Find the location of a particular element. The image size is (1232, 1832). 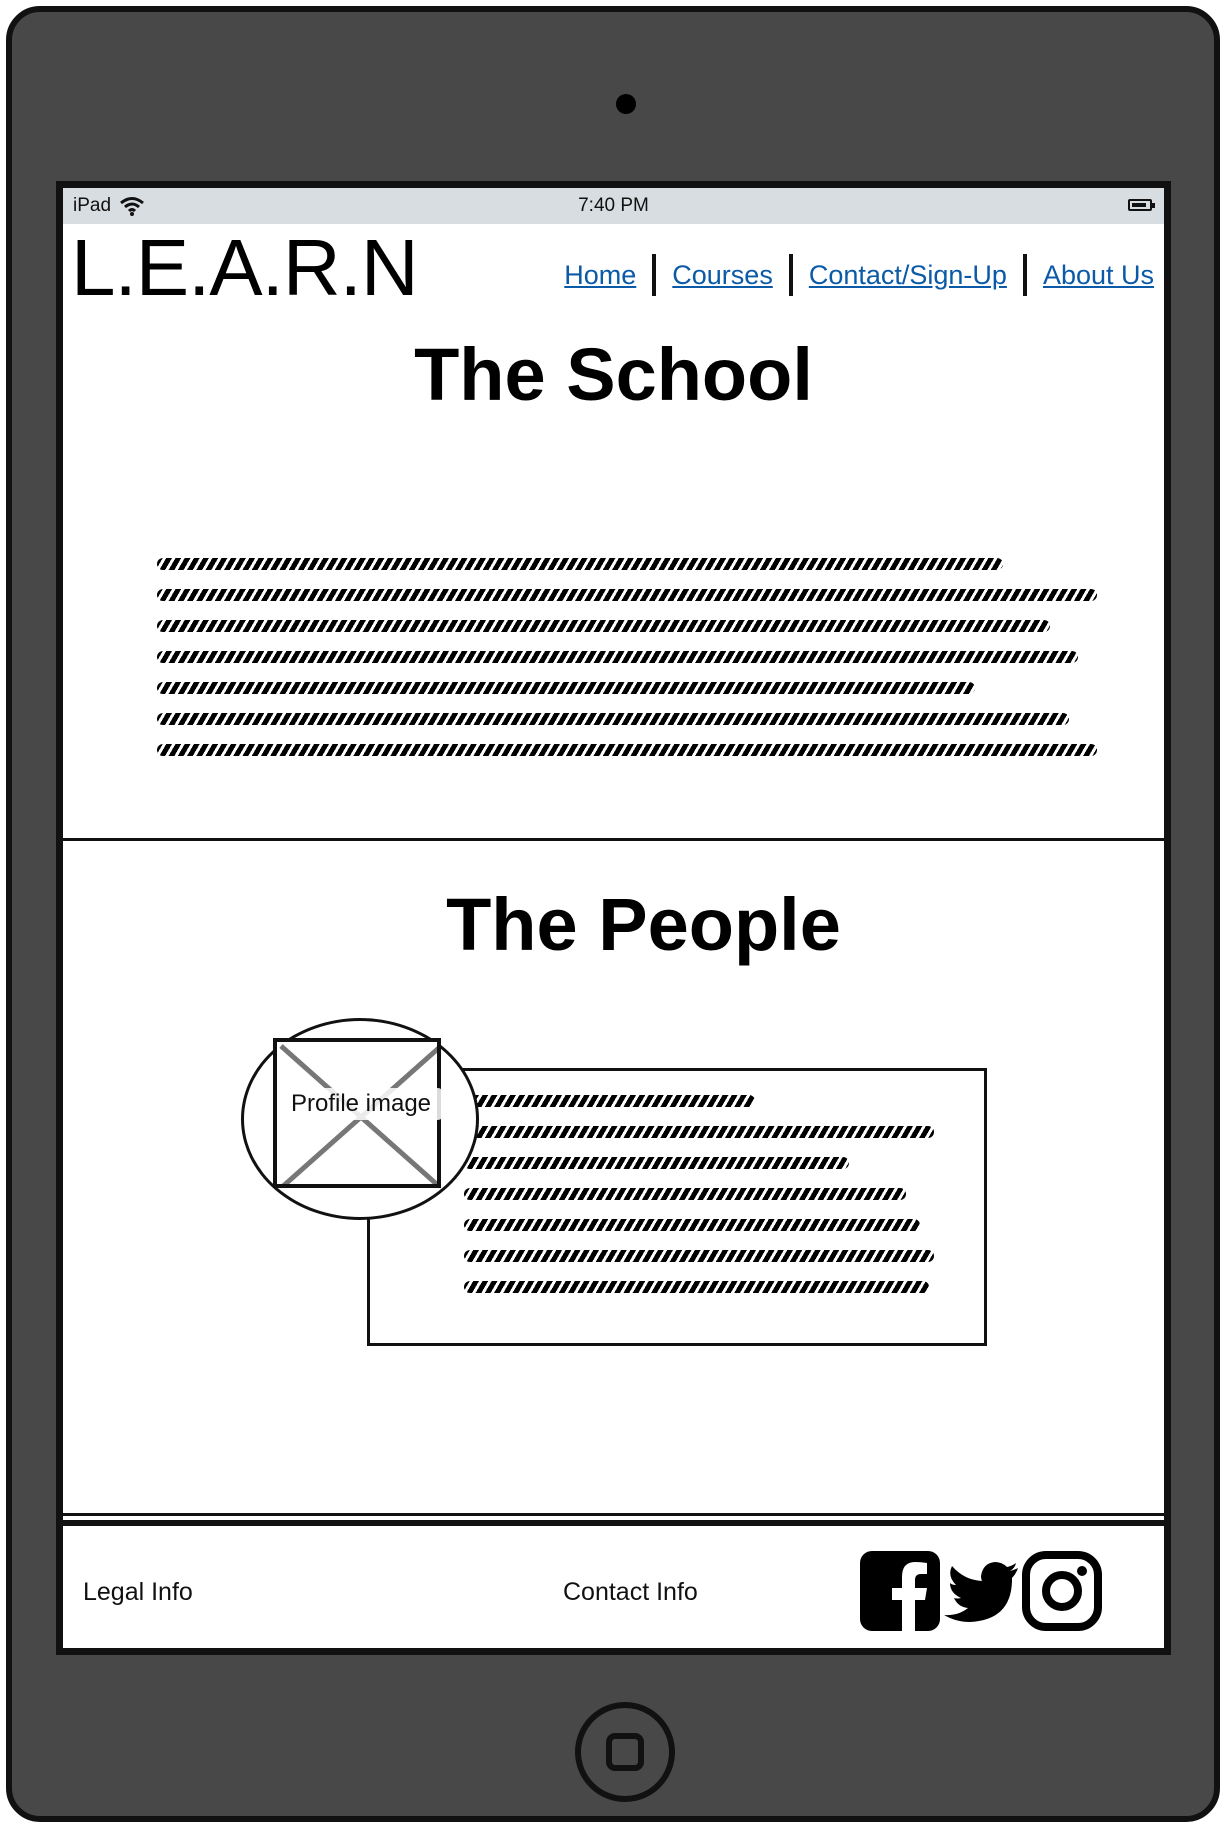

status-bar: iPad 7:40 PM is located at coordinates (613, 206).